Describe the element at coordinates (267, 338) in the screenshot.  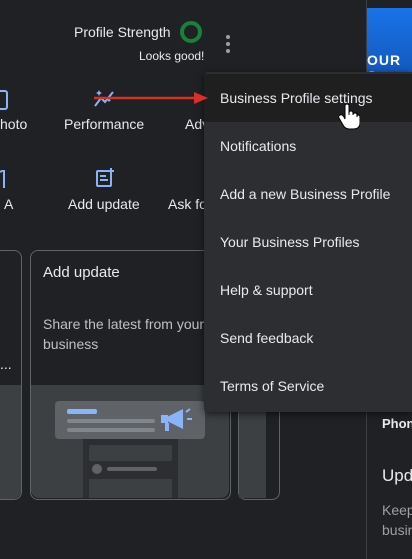
I see `menu-item-label: Send feedback` at that location.